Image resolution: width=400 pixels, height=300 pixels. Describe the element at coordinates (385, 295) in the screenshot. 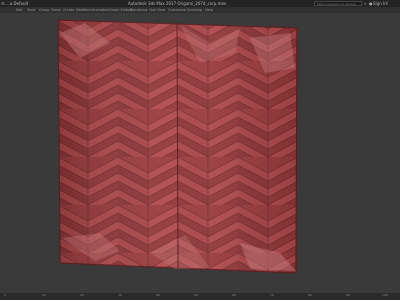

I see `timeline-tick: 100` at that location.